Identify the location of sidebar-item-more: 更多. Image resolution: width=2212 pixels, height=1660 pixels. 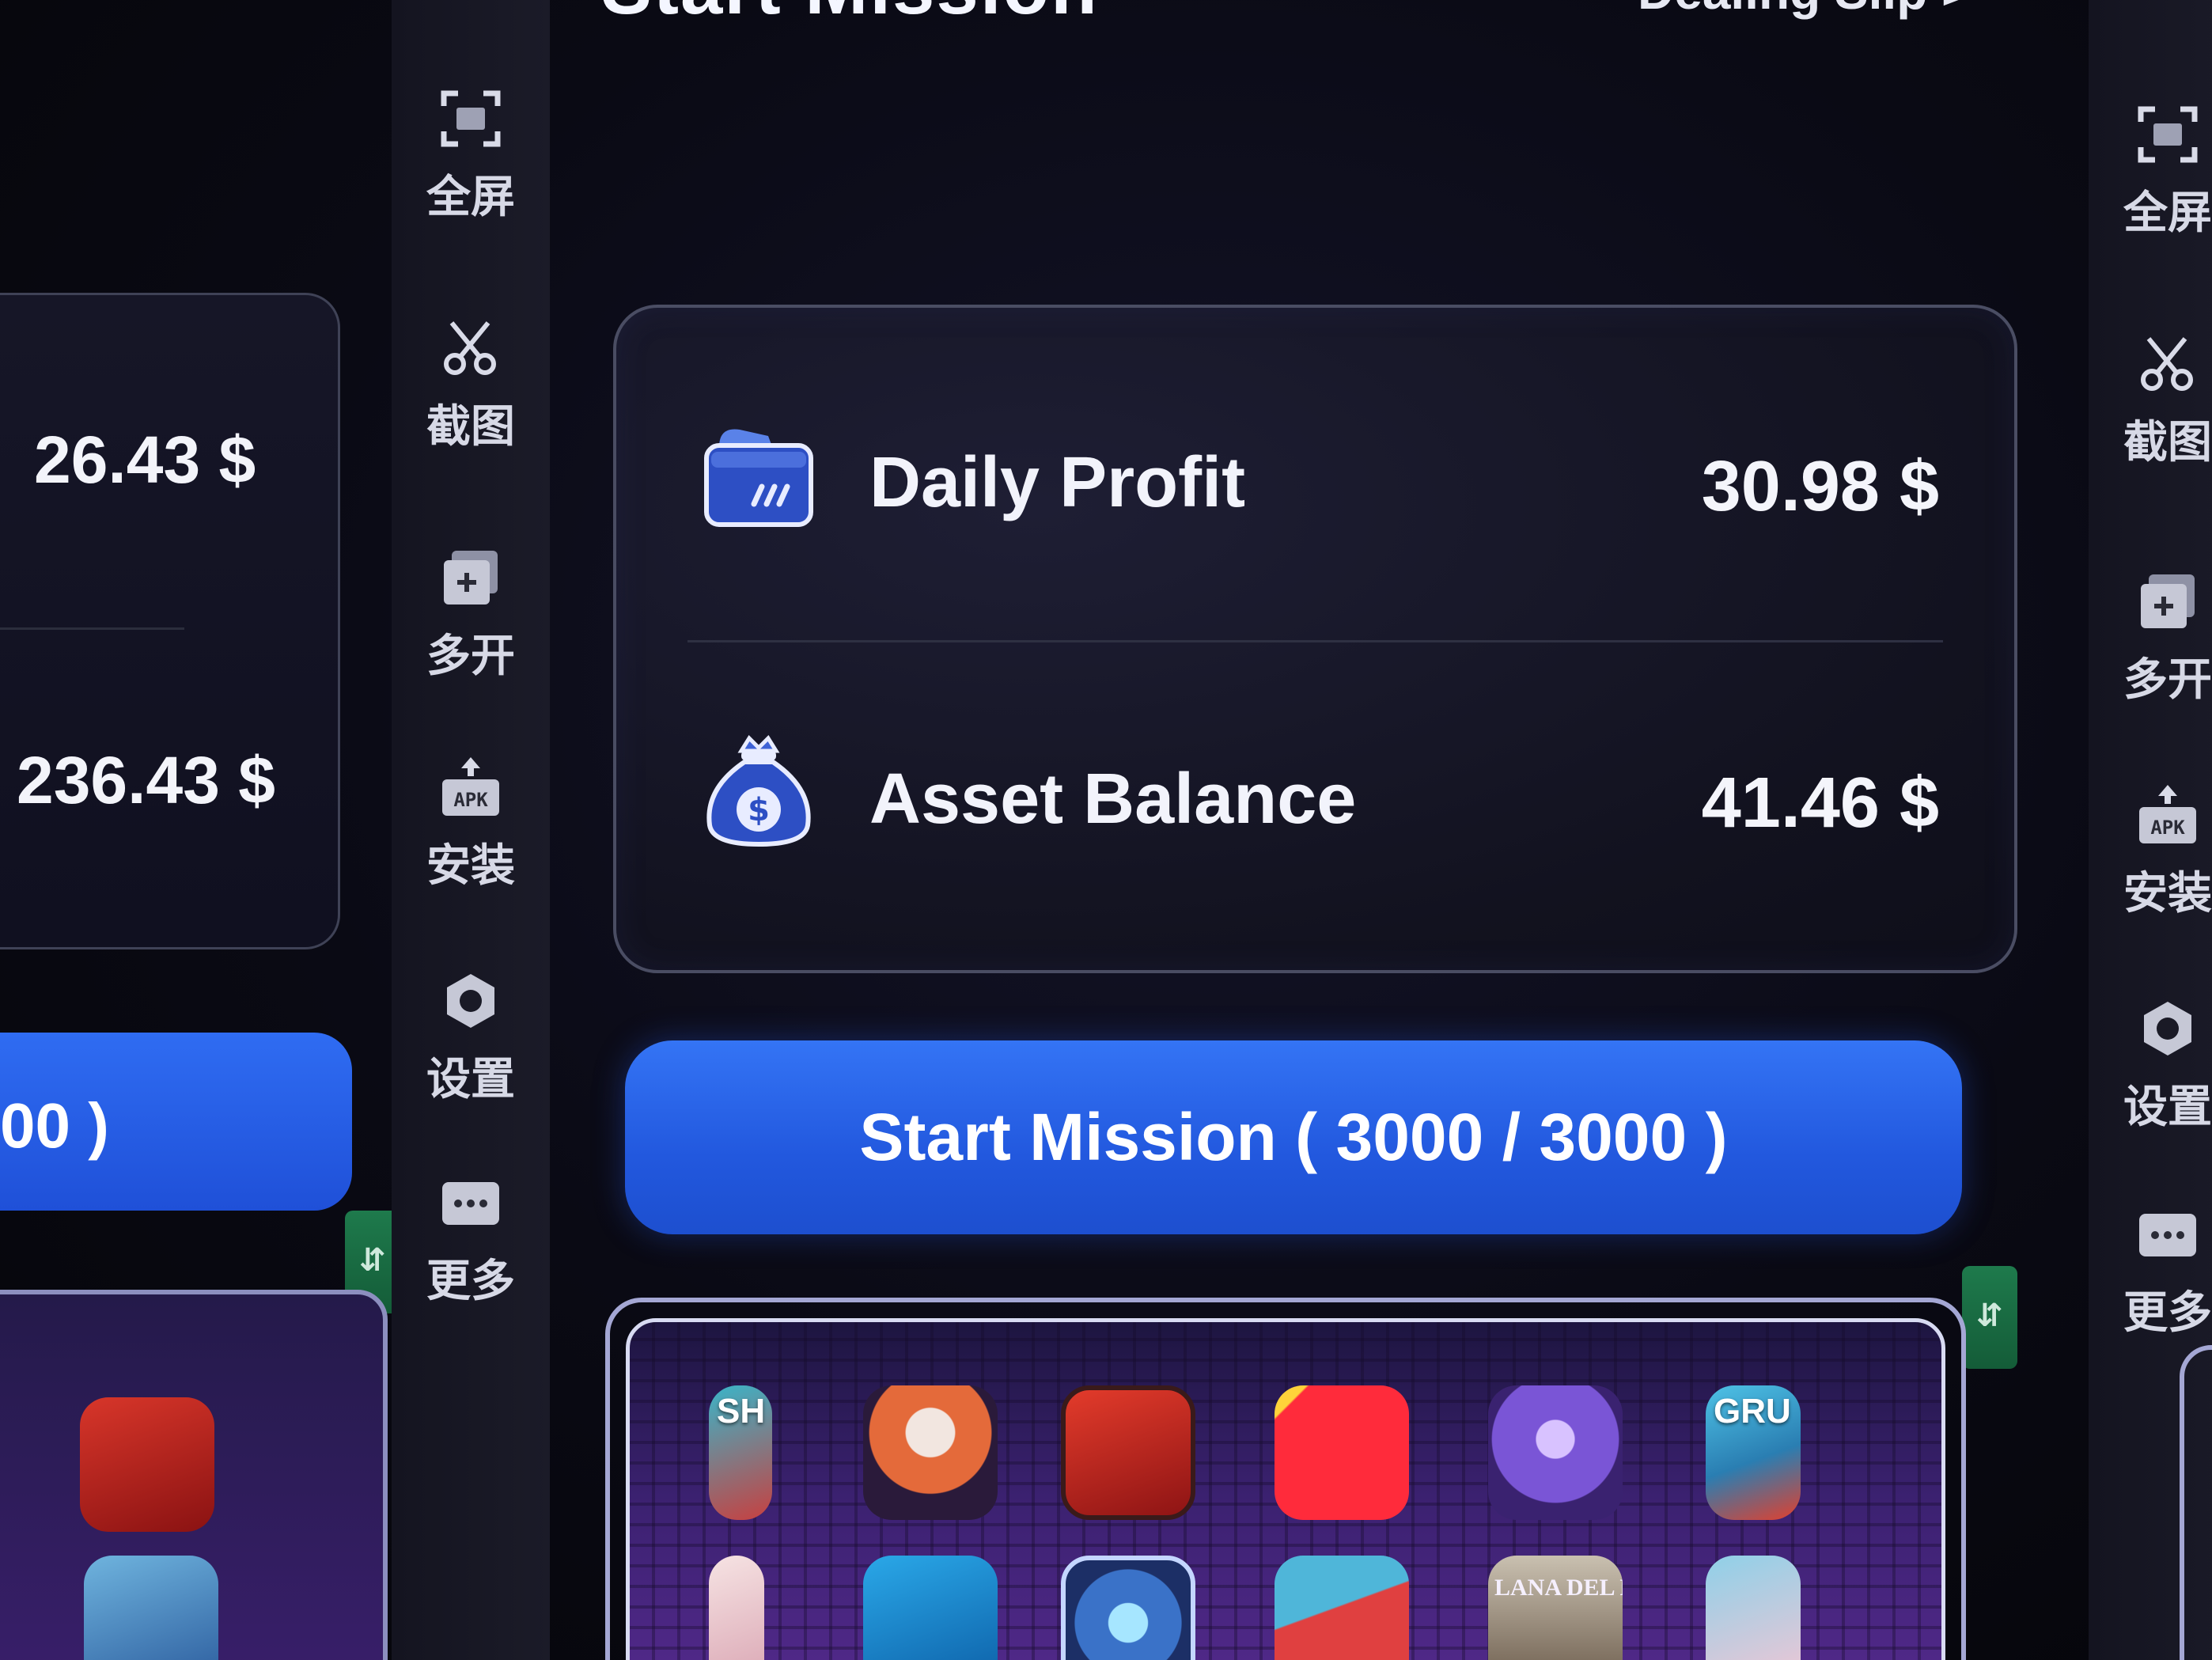
(471, 1240).